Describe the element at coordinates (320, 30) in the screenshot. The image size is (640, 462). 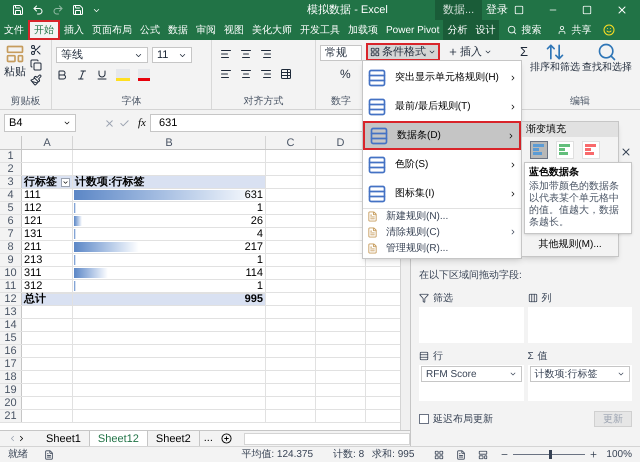
I see `ribbon-tab: 开发工具` at that location.